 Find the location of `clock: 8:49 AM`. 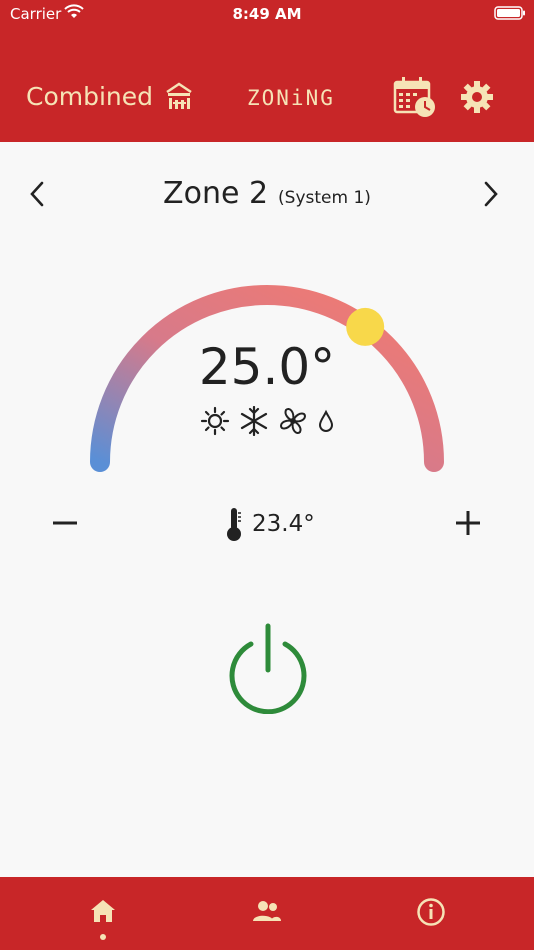

clock: 8:49 AM is located at coordinates (267, 14).